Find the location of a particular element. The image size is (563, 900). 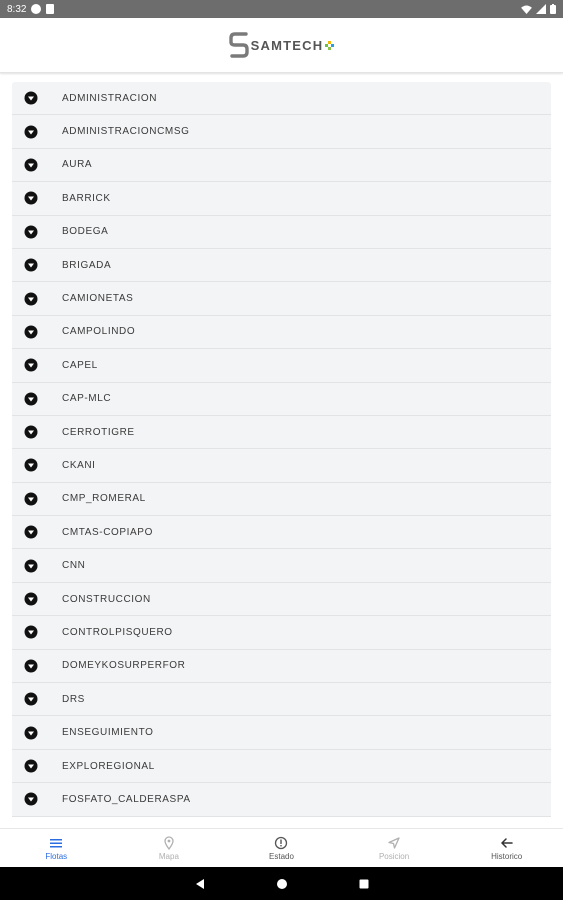

fleet-row: ADMINISTRACIONCMSG is located at coordinates (281, 132).